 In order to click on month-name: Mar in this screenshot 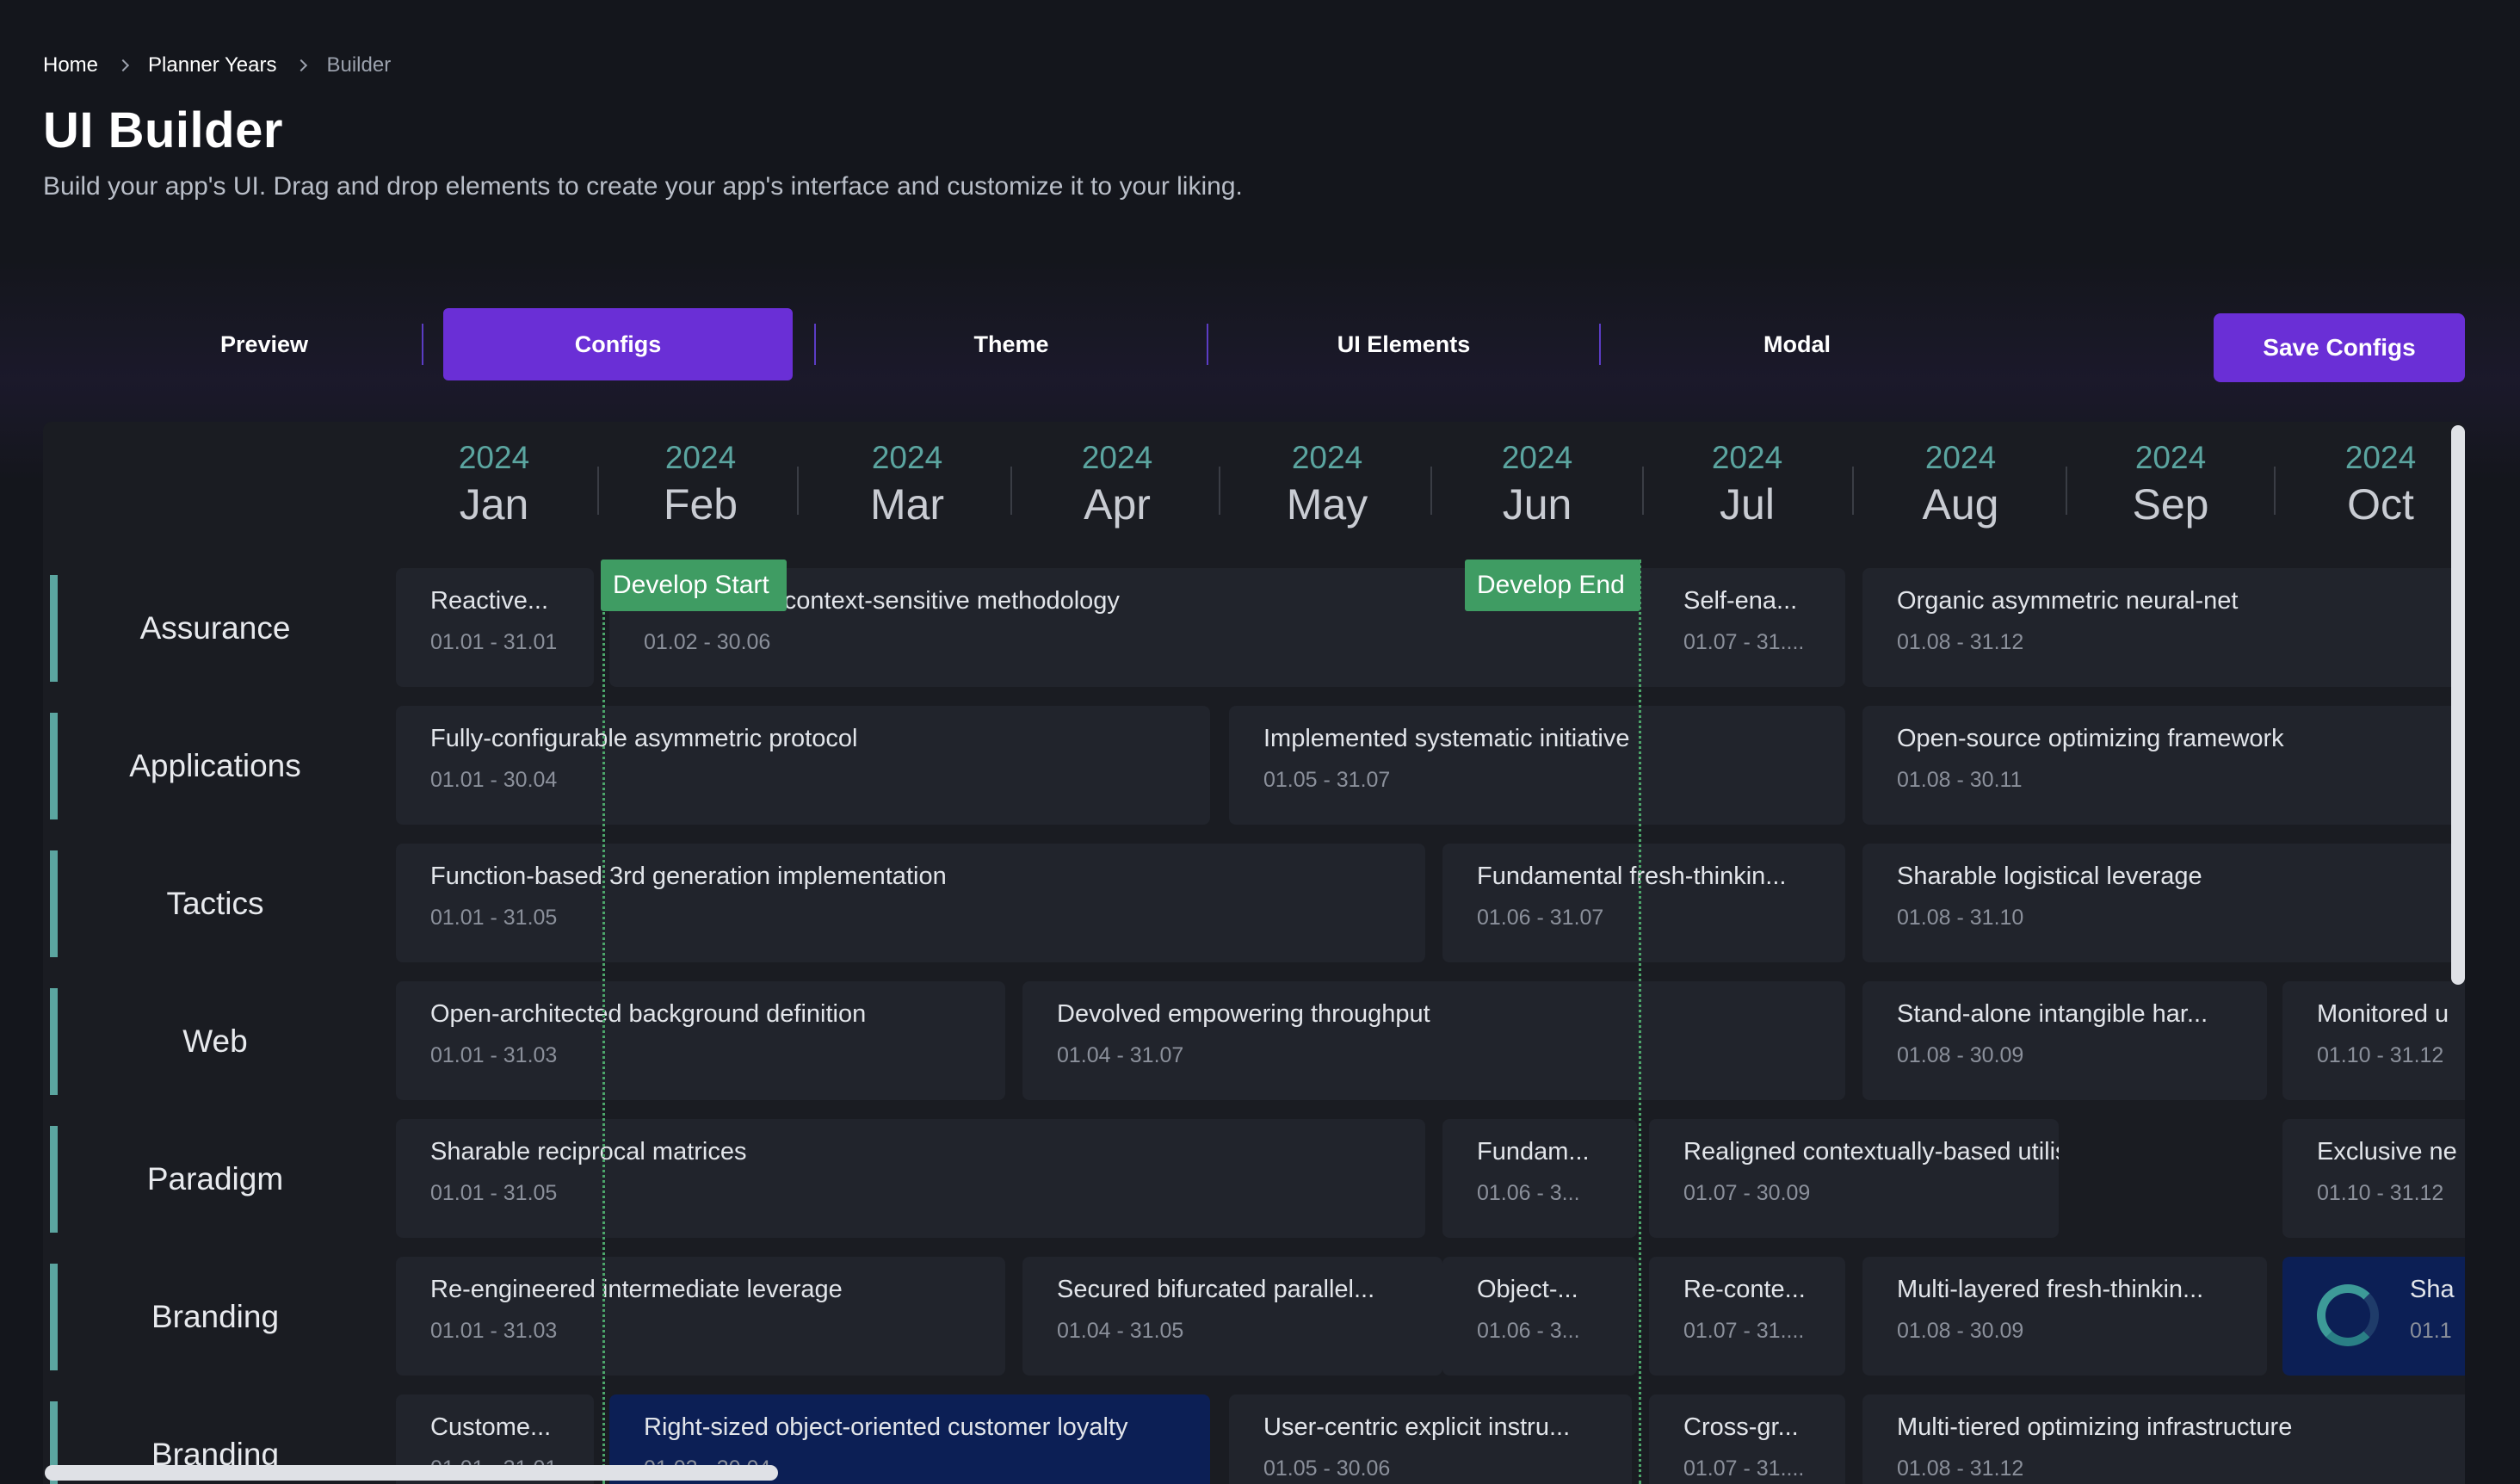, I will do `click(907, 504)`.